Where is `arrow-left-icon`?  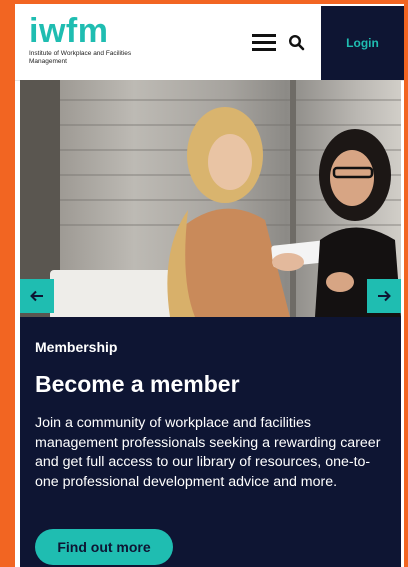 arrow-left-icon is located at coordinates (36, 296).